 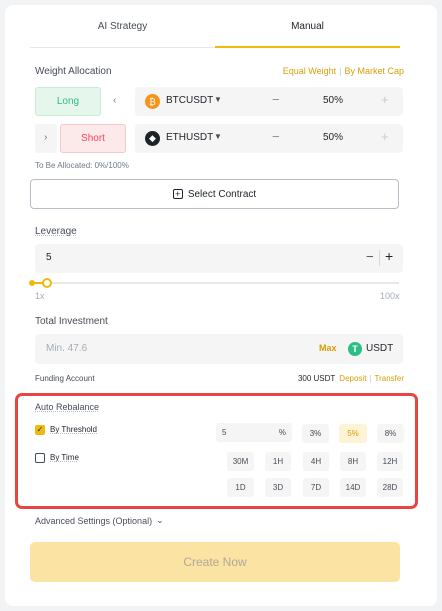 I want to click on weight-allocation-title: Weight Allocation, so click(x=73, y=71).